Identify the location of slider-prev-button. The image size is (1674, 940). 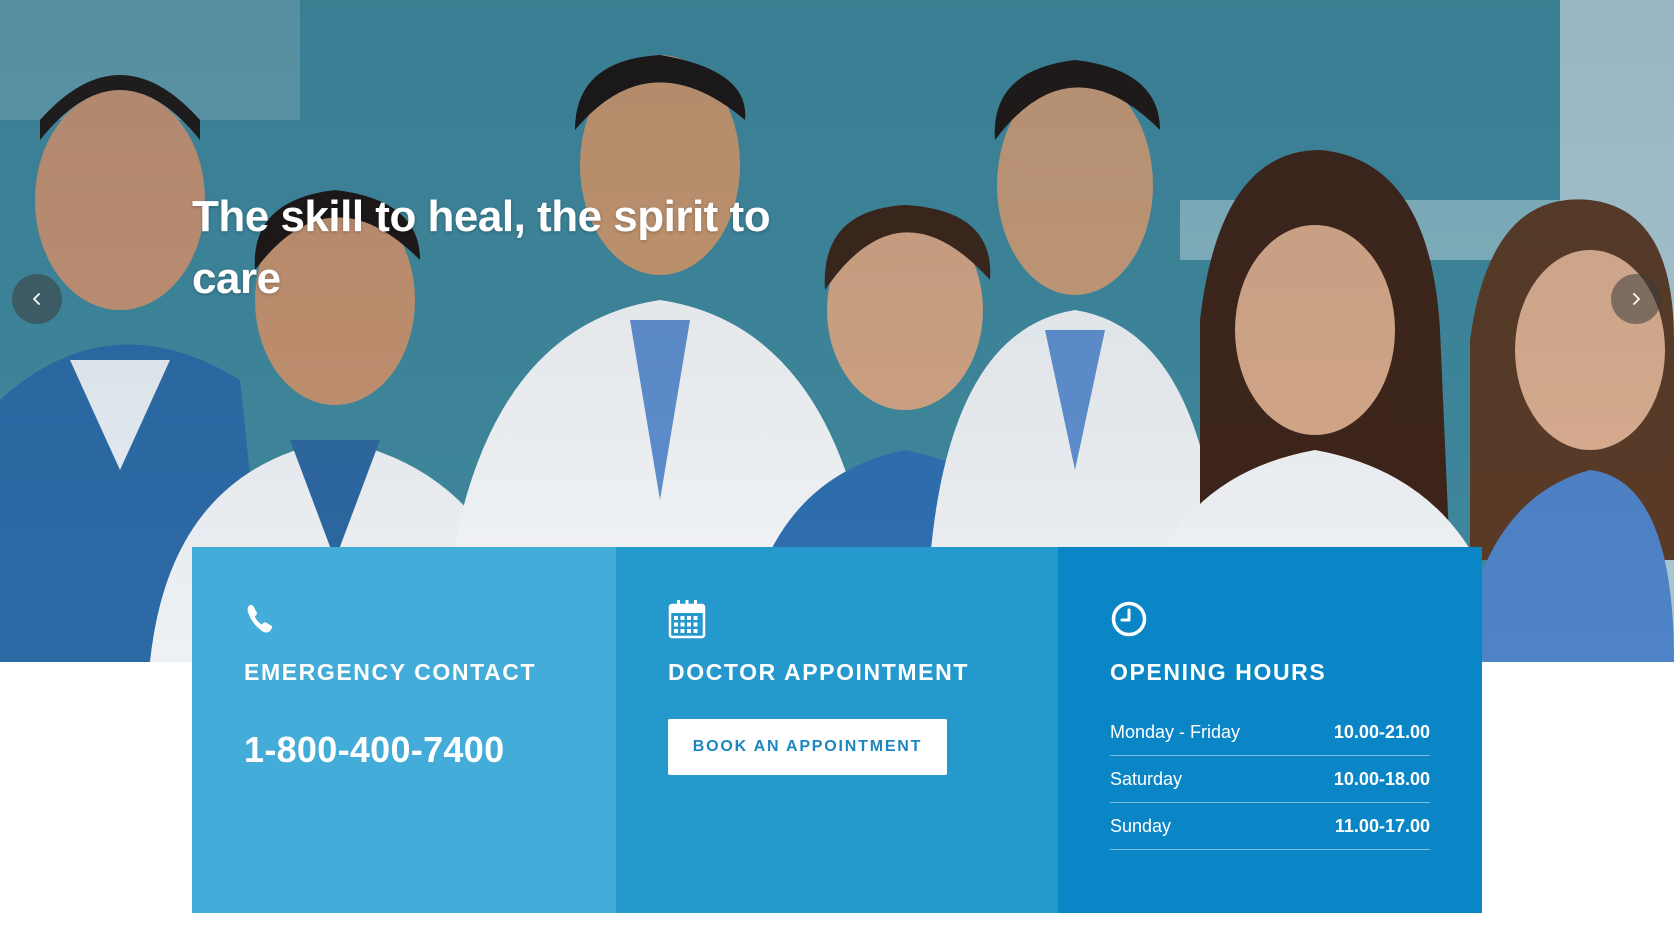
(37, 299).